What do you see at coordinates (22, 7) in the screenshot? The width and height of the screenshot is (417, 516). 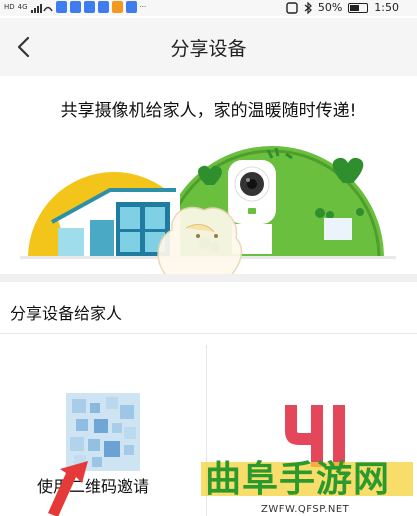 I see `signal-label: 4G` at bounding box center [22, 7].